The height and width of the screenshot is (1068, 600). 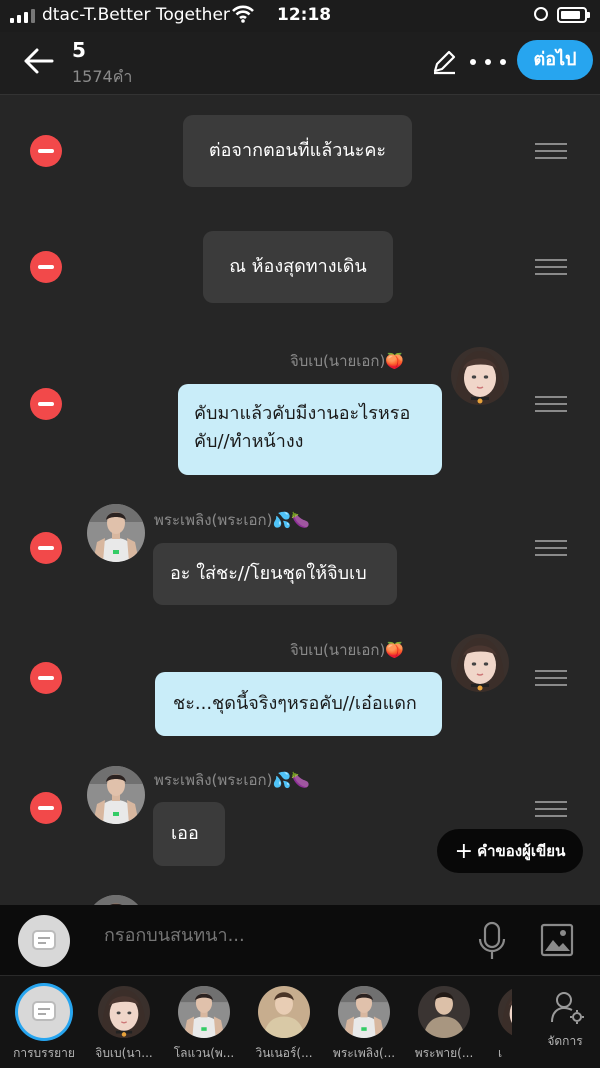 I want to click on status-bar: dtac-T.Better Together 12:18, so click(x=300, y=16).